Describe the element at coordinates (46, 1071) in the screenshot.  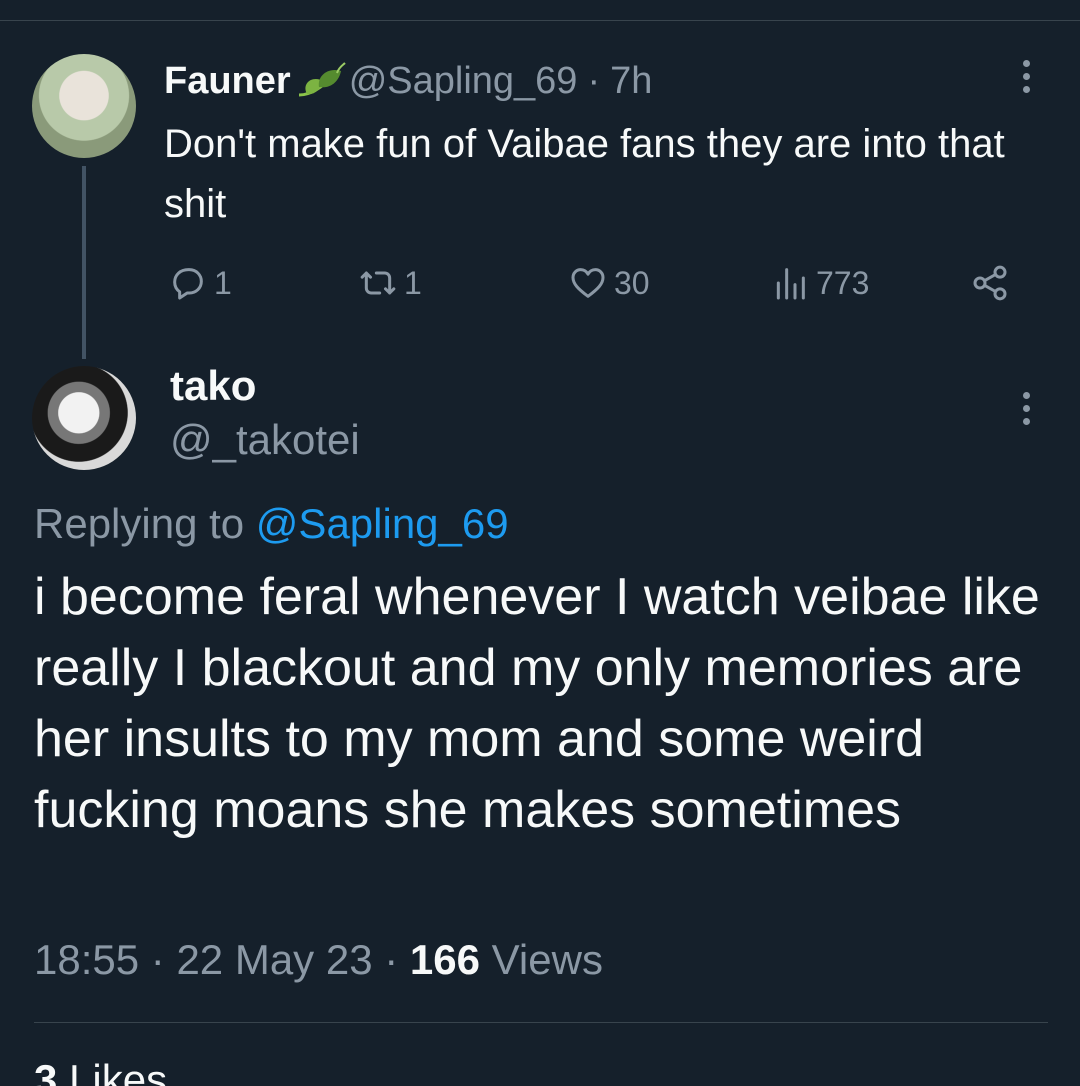
I see `likes-count: 3` at that location.